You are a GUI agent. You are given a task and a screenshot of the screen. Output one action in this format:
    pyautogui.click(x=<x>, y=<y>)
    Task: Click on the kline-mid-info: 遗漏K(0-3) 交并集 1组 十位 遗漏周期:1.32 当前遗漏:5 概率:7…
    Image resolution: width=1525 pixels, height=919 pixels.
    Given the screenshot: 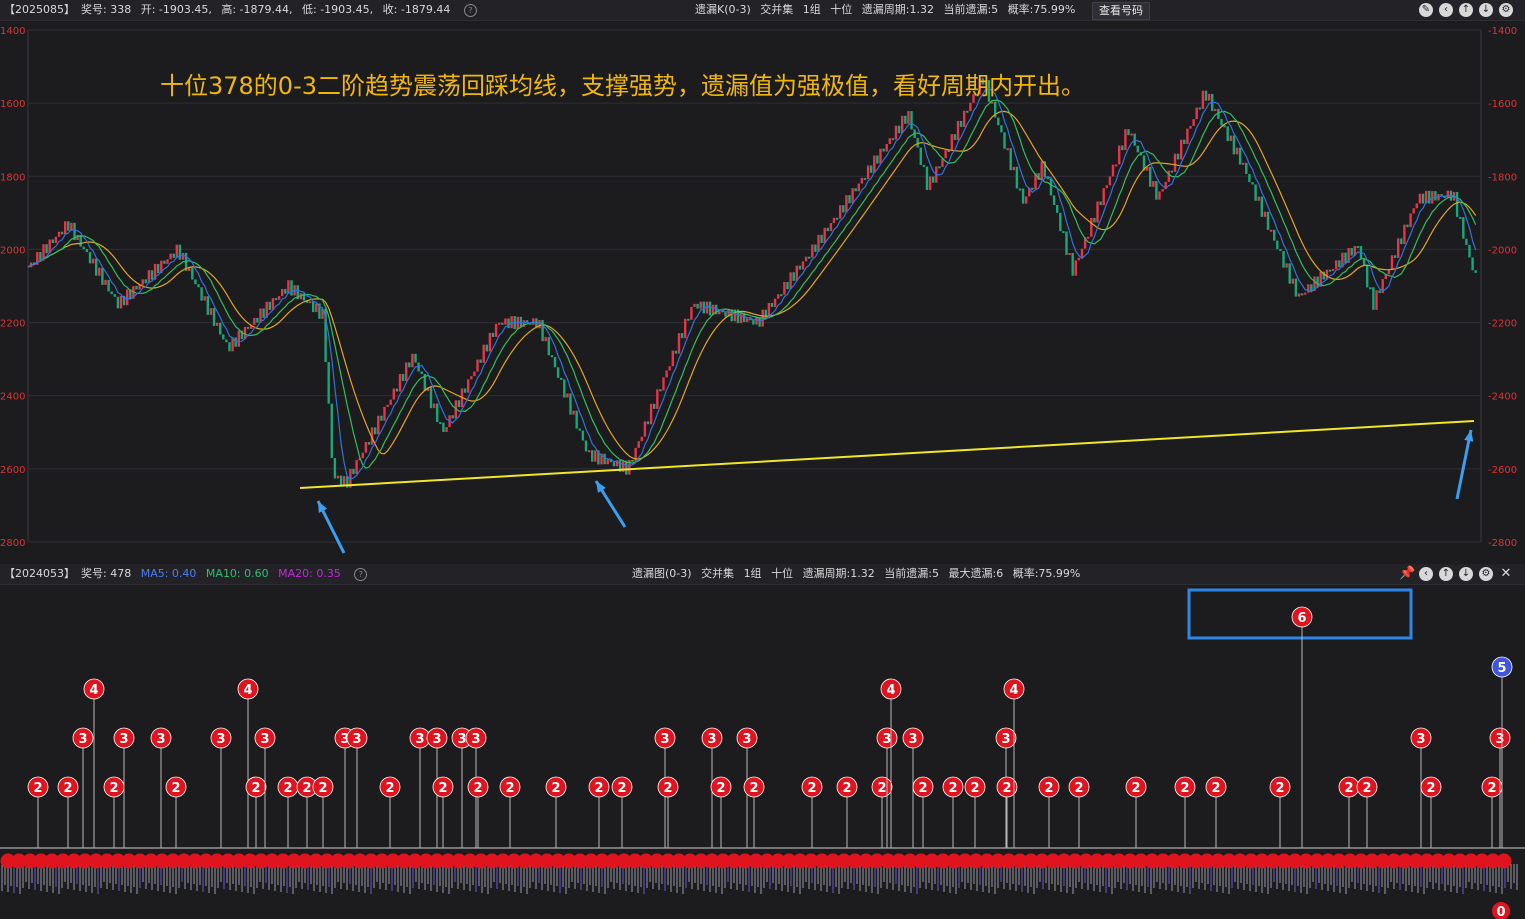 What is the action you would take?
    pyautogui.click(x=888, y=10)
    